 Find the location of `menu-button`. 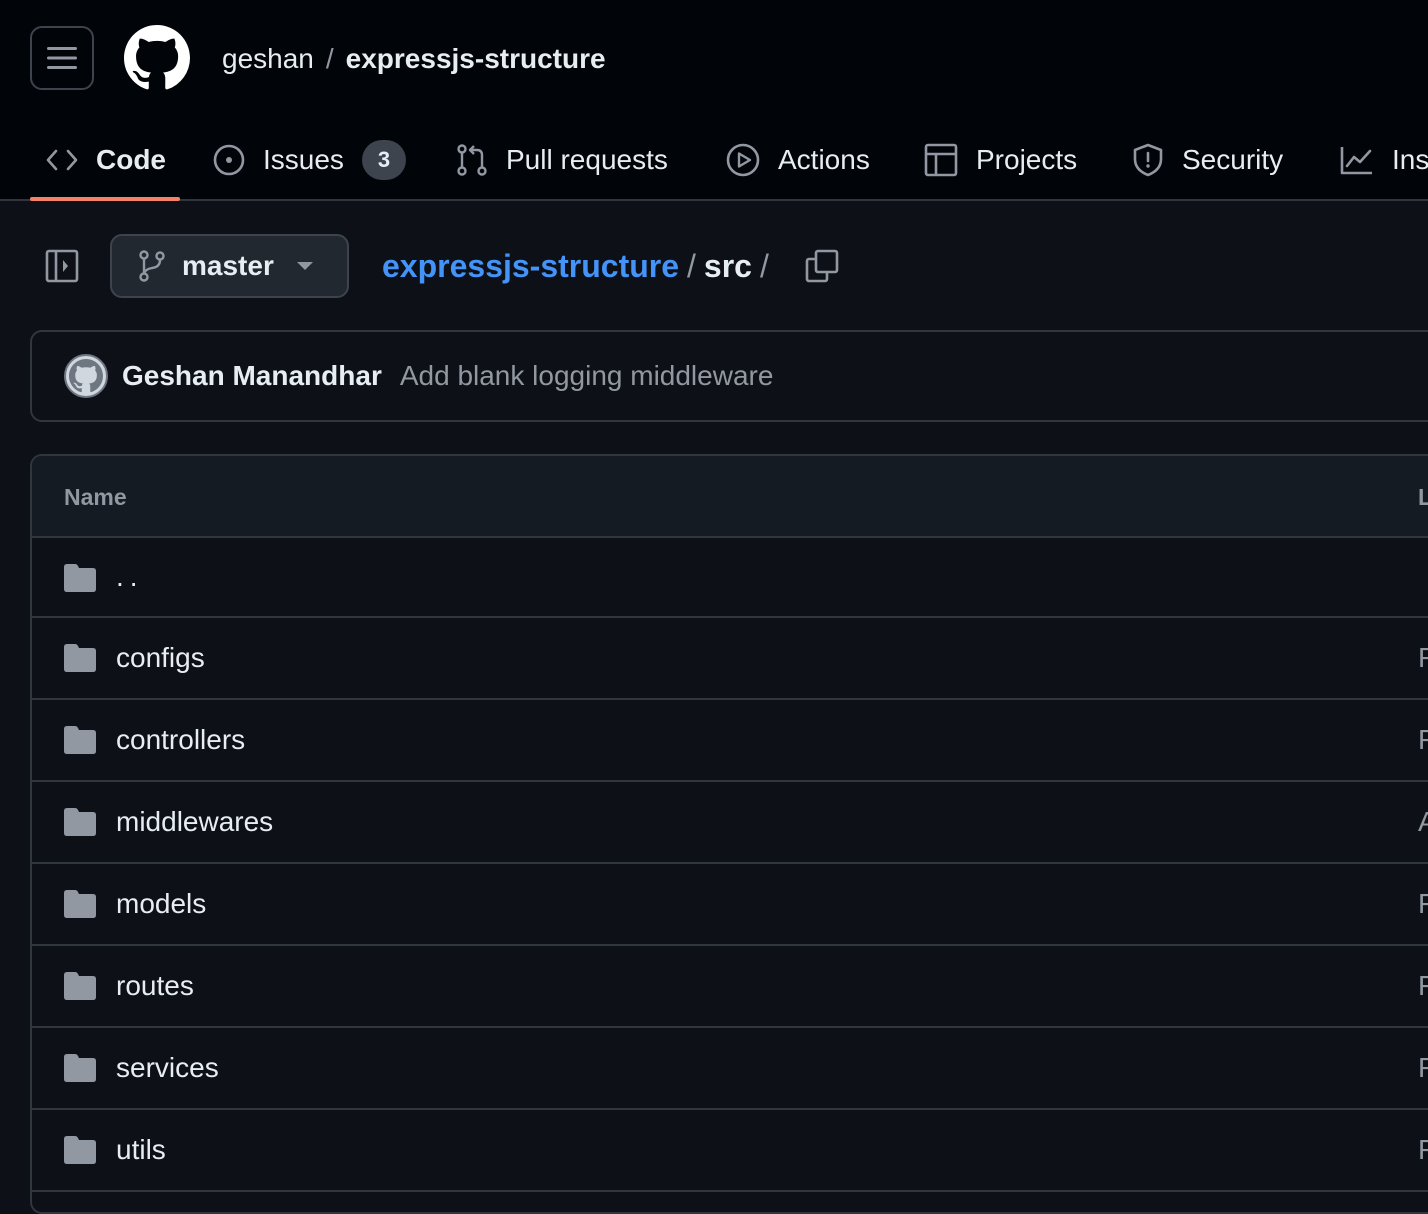

menu-button is located at coordinates (62, 58).